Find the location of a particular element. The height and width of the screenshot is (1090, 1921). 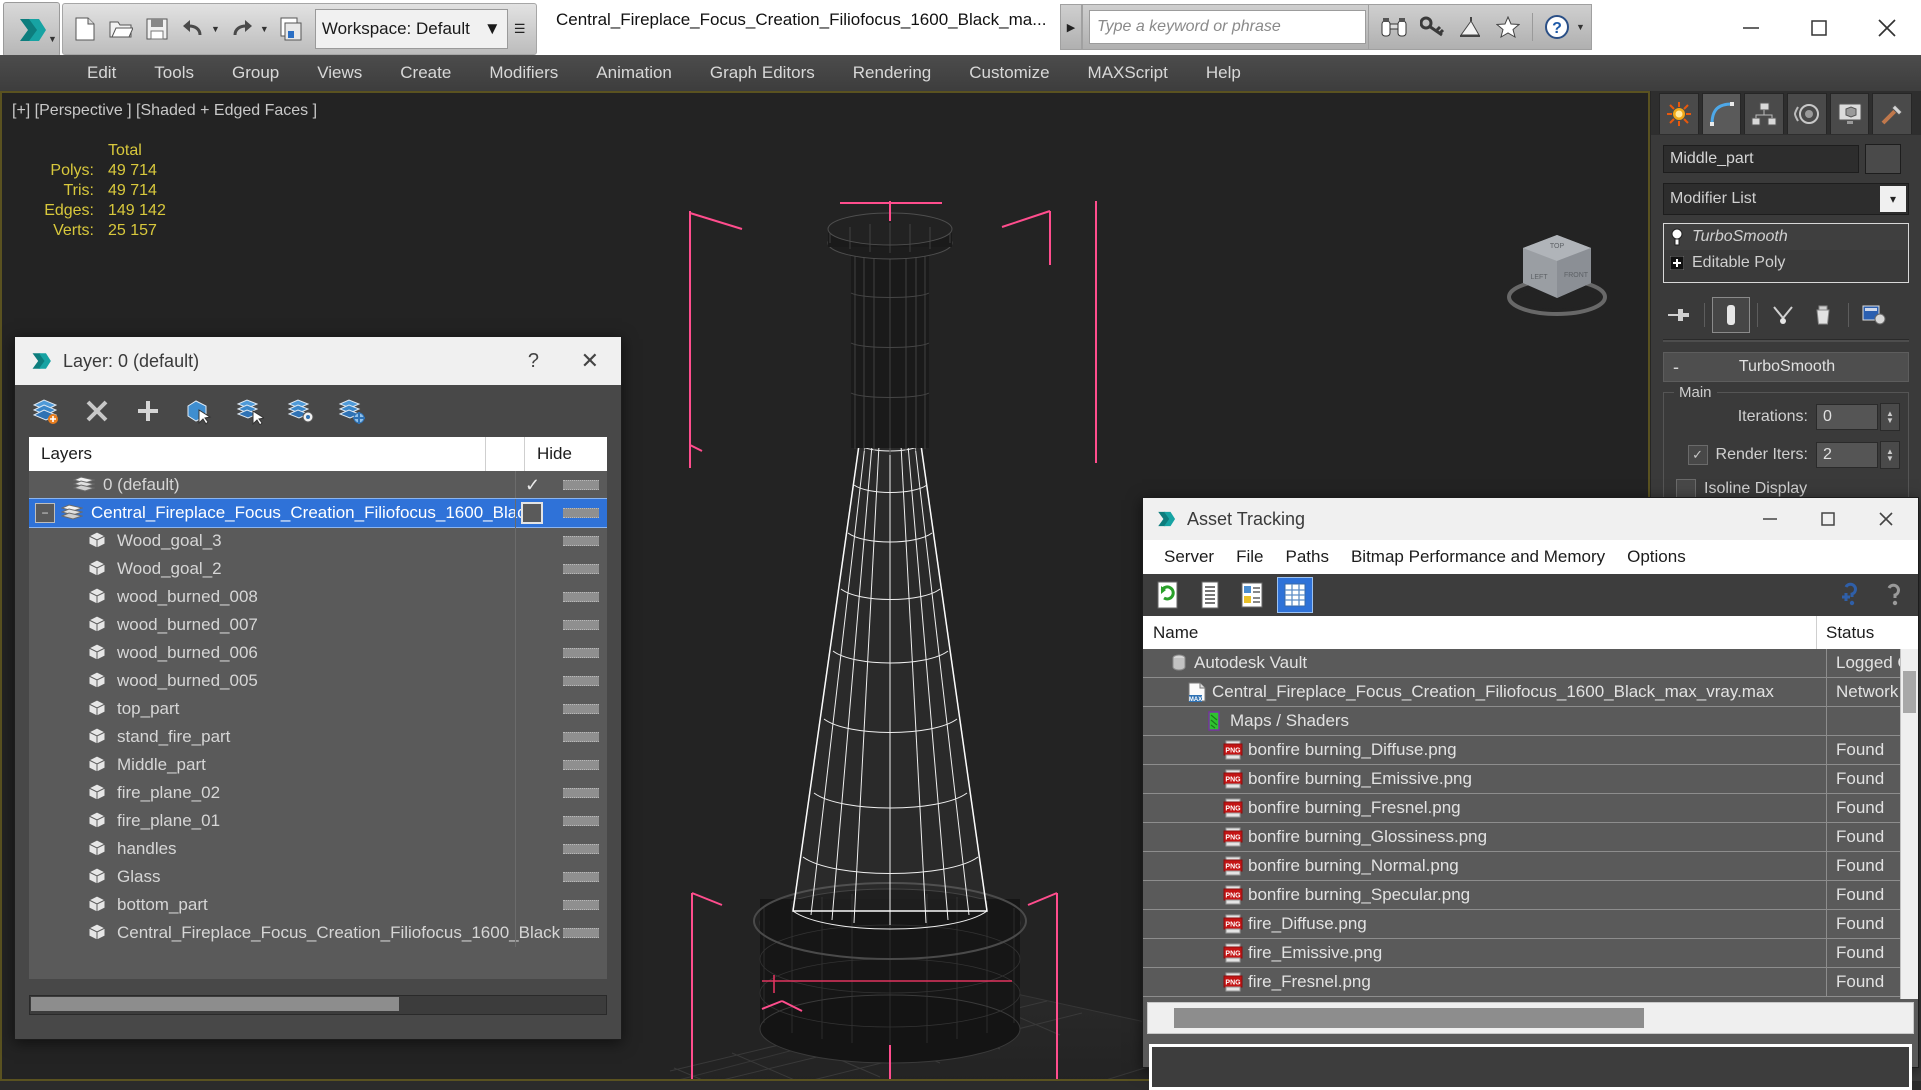

rollout-header: - TurboSmooth is located at coordinates (1786, 367).